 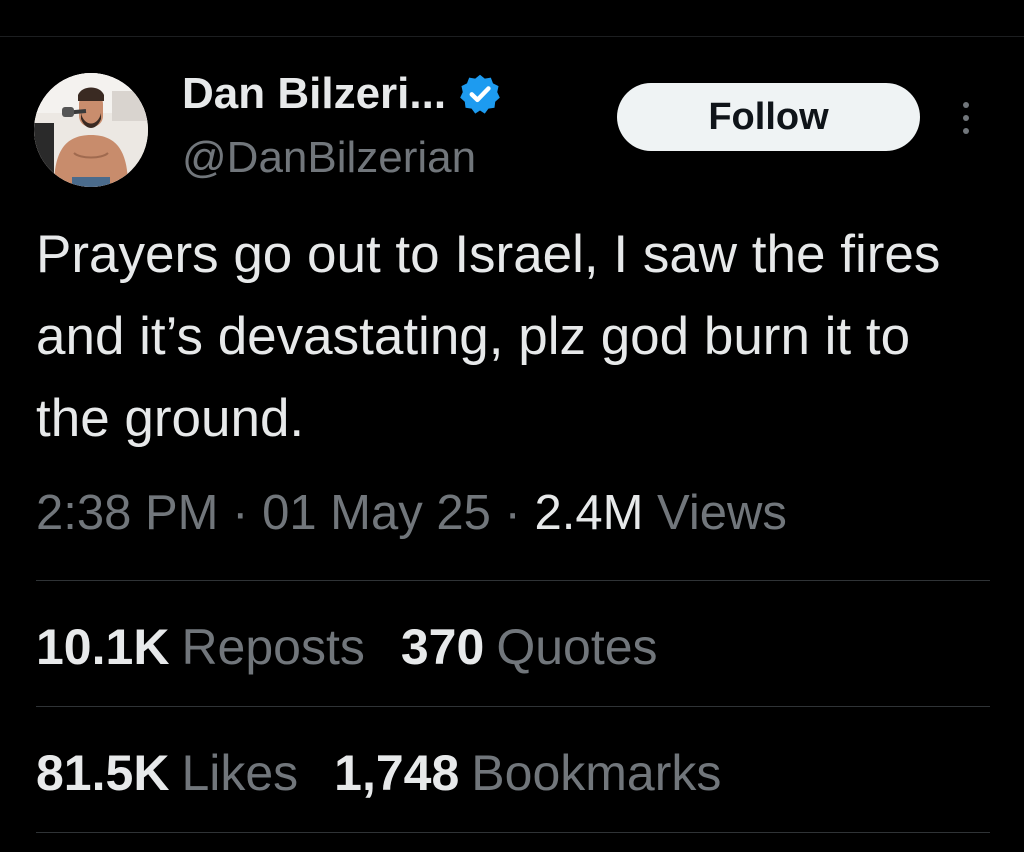 I want to click on reposts-label: Reposts, so click(x=273, y=647).